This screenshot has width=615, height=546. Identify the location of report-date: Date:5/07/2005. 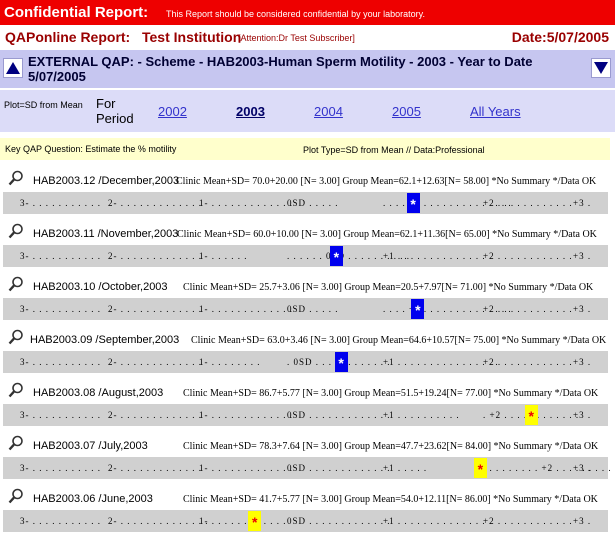
(560, 37).